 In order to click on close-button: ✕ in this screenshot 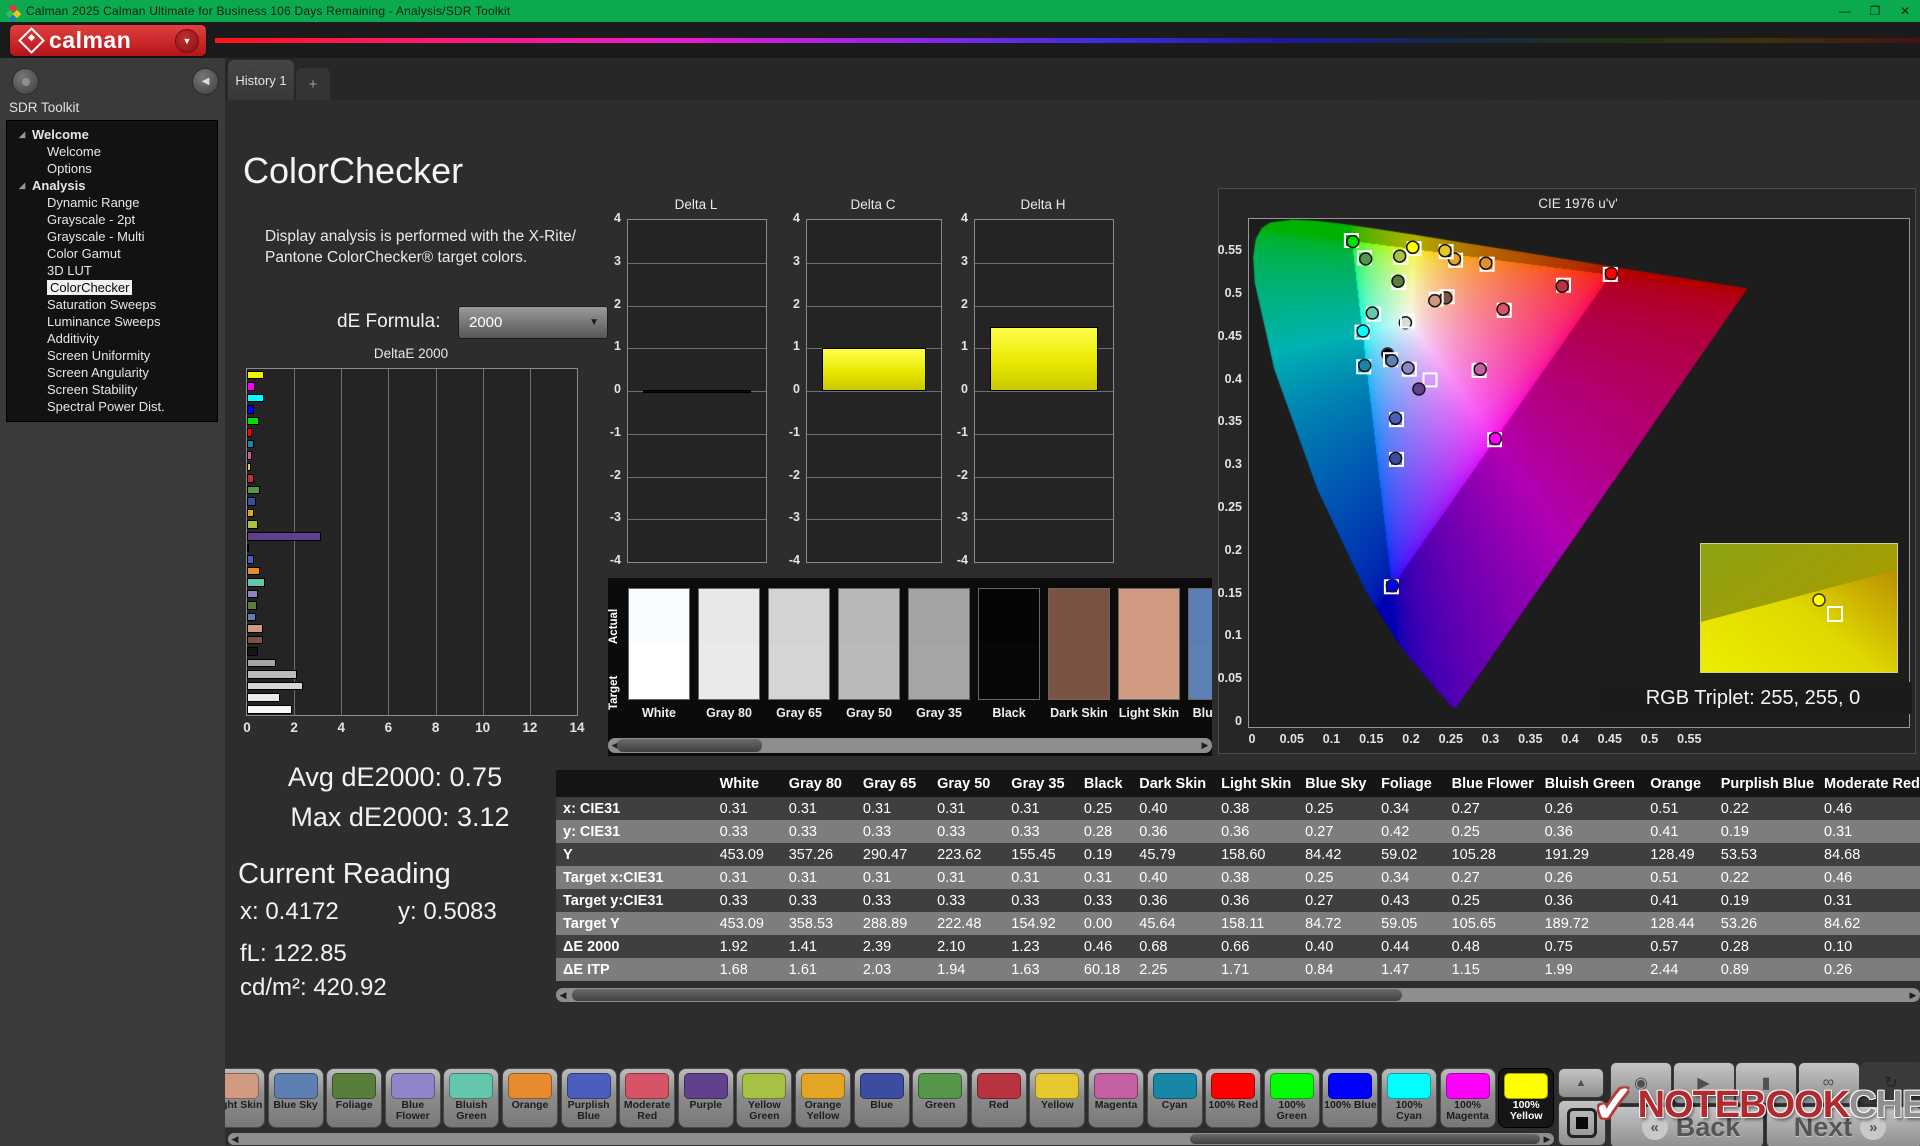, I will do `click(1905, 11)`.